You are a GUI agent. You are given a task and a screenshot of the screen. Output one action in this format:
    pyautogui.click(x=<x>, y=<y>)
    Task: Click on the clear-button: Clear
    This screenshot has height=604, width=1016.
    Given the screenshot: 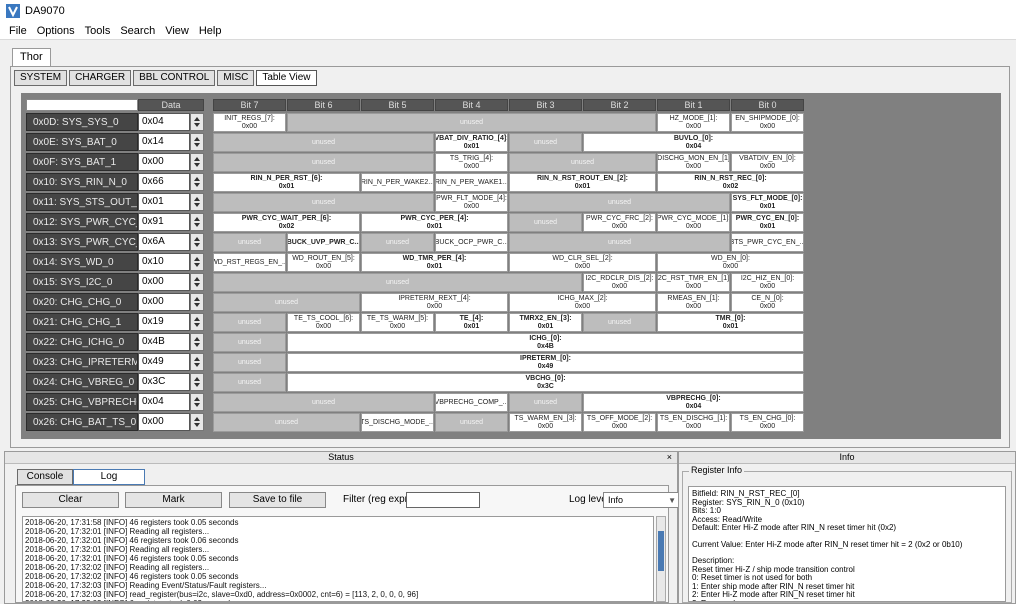 What is the action you would take?
    pyautogui.click(x=70, y=500)
    